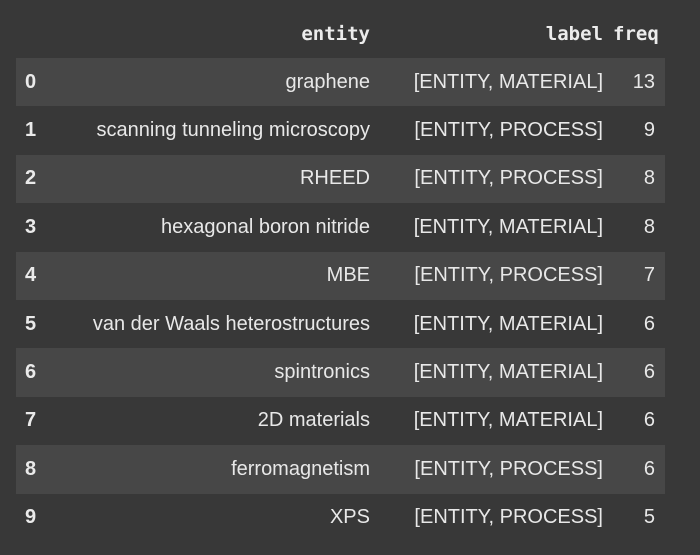 The width and height of the screenshot is (700, 555). What do you see at coordinates (31, 275) in the screenshot?
I see `row-index: 4` at bounding box center [31, 275].